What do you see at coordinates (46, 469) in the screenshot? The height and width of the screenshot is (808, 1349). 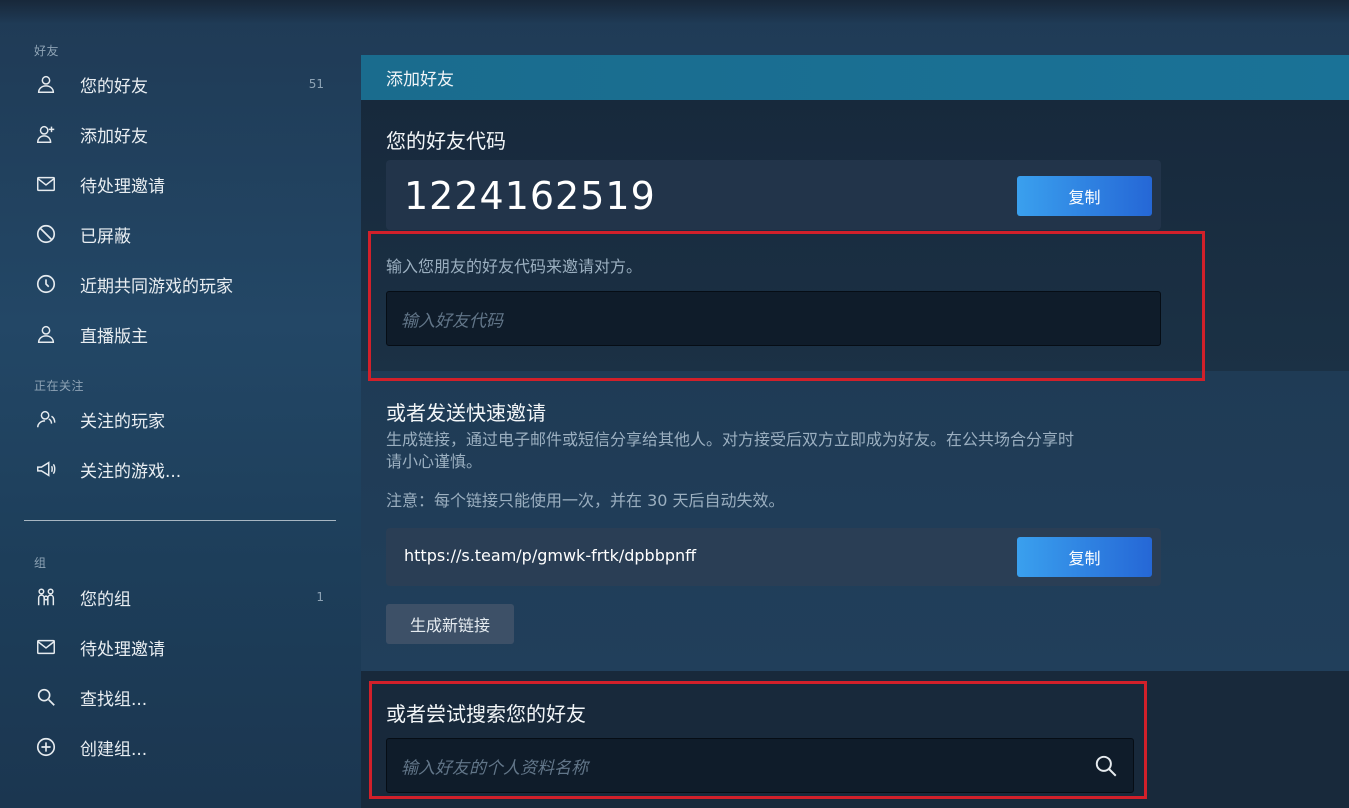 I see `megaphone-icon` at bounding box center [46, 469].